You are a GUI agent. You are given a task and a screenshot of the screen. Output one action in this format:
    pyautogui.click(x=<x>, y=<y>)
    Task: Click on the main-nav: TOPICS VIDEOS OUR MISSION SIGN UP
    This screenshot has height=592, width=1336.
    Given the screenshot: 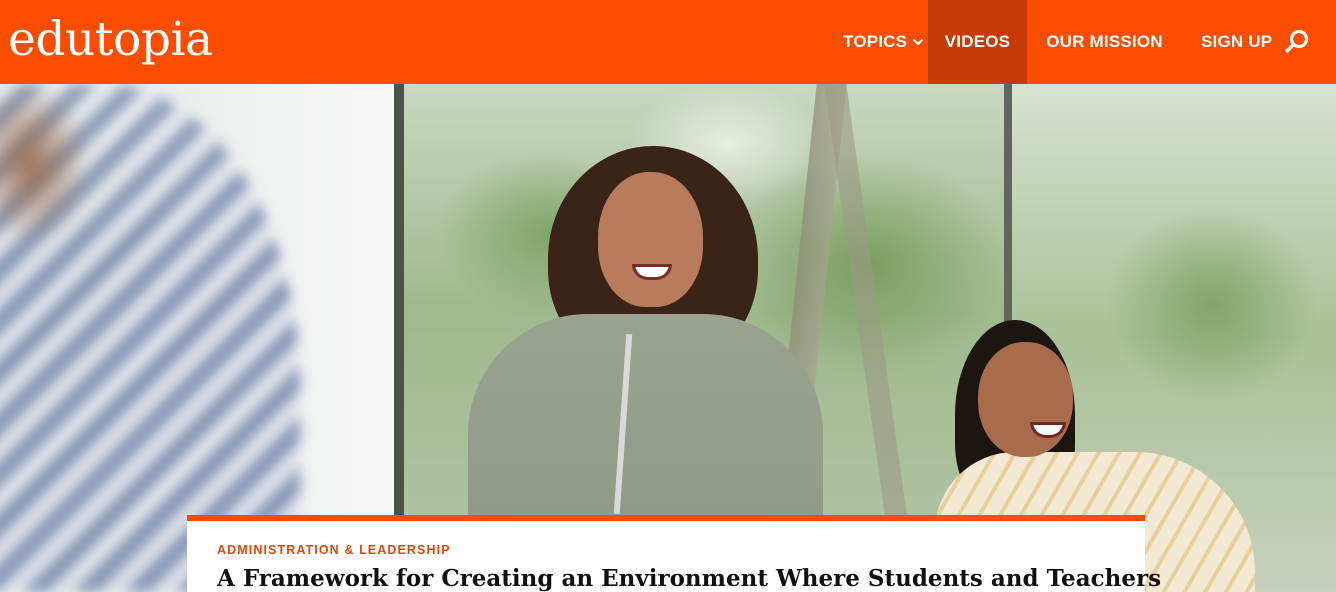 What is the action you would take?
    pyautogui.click(x=1082, y=42)
    